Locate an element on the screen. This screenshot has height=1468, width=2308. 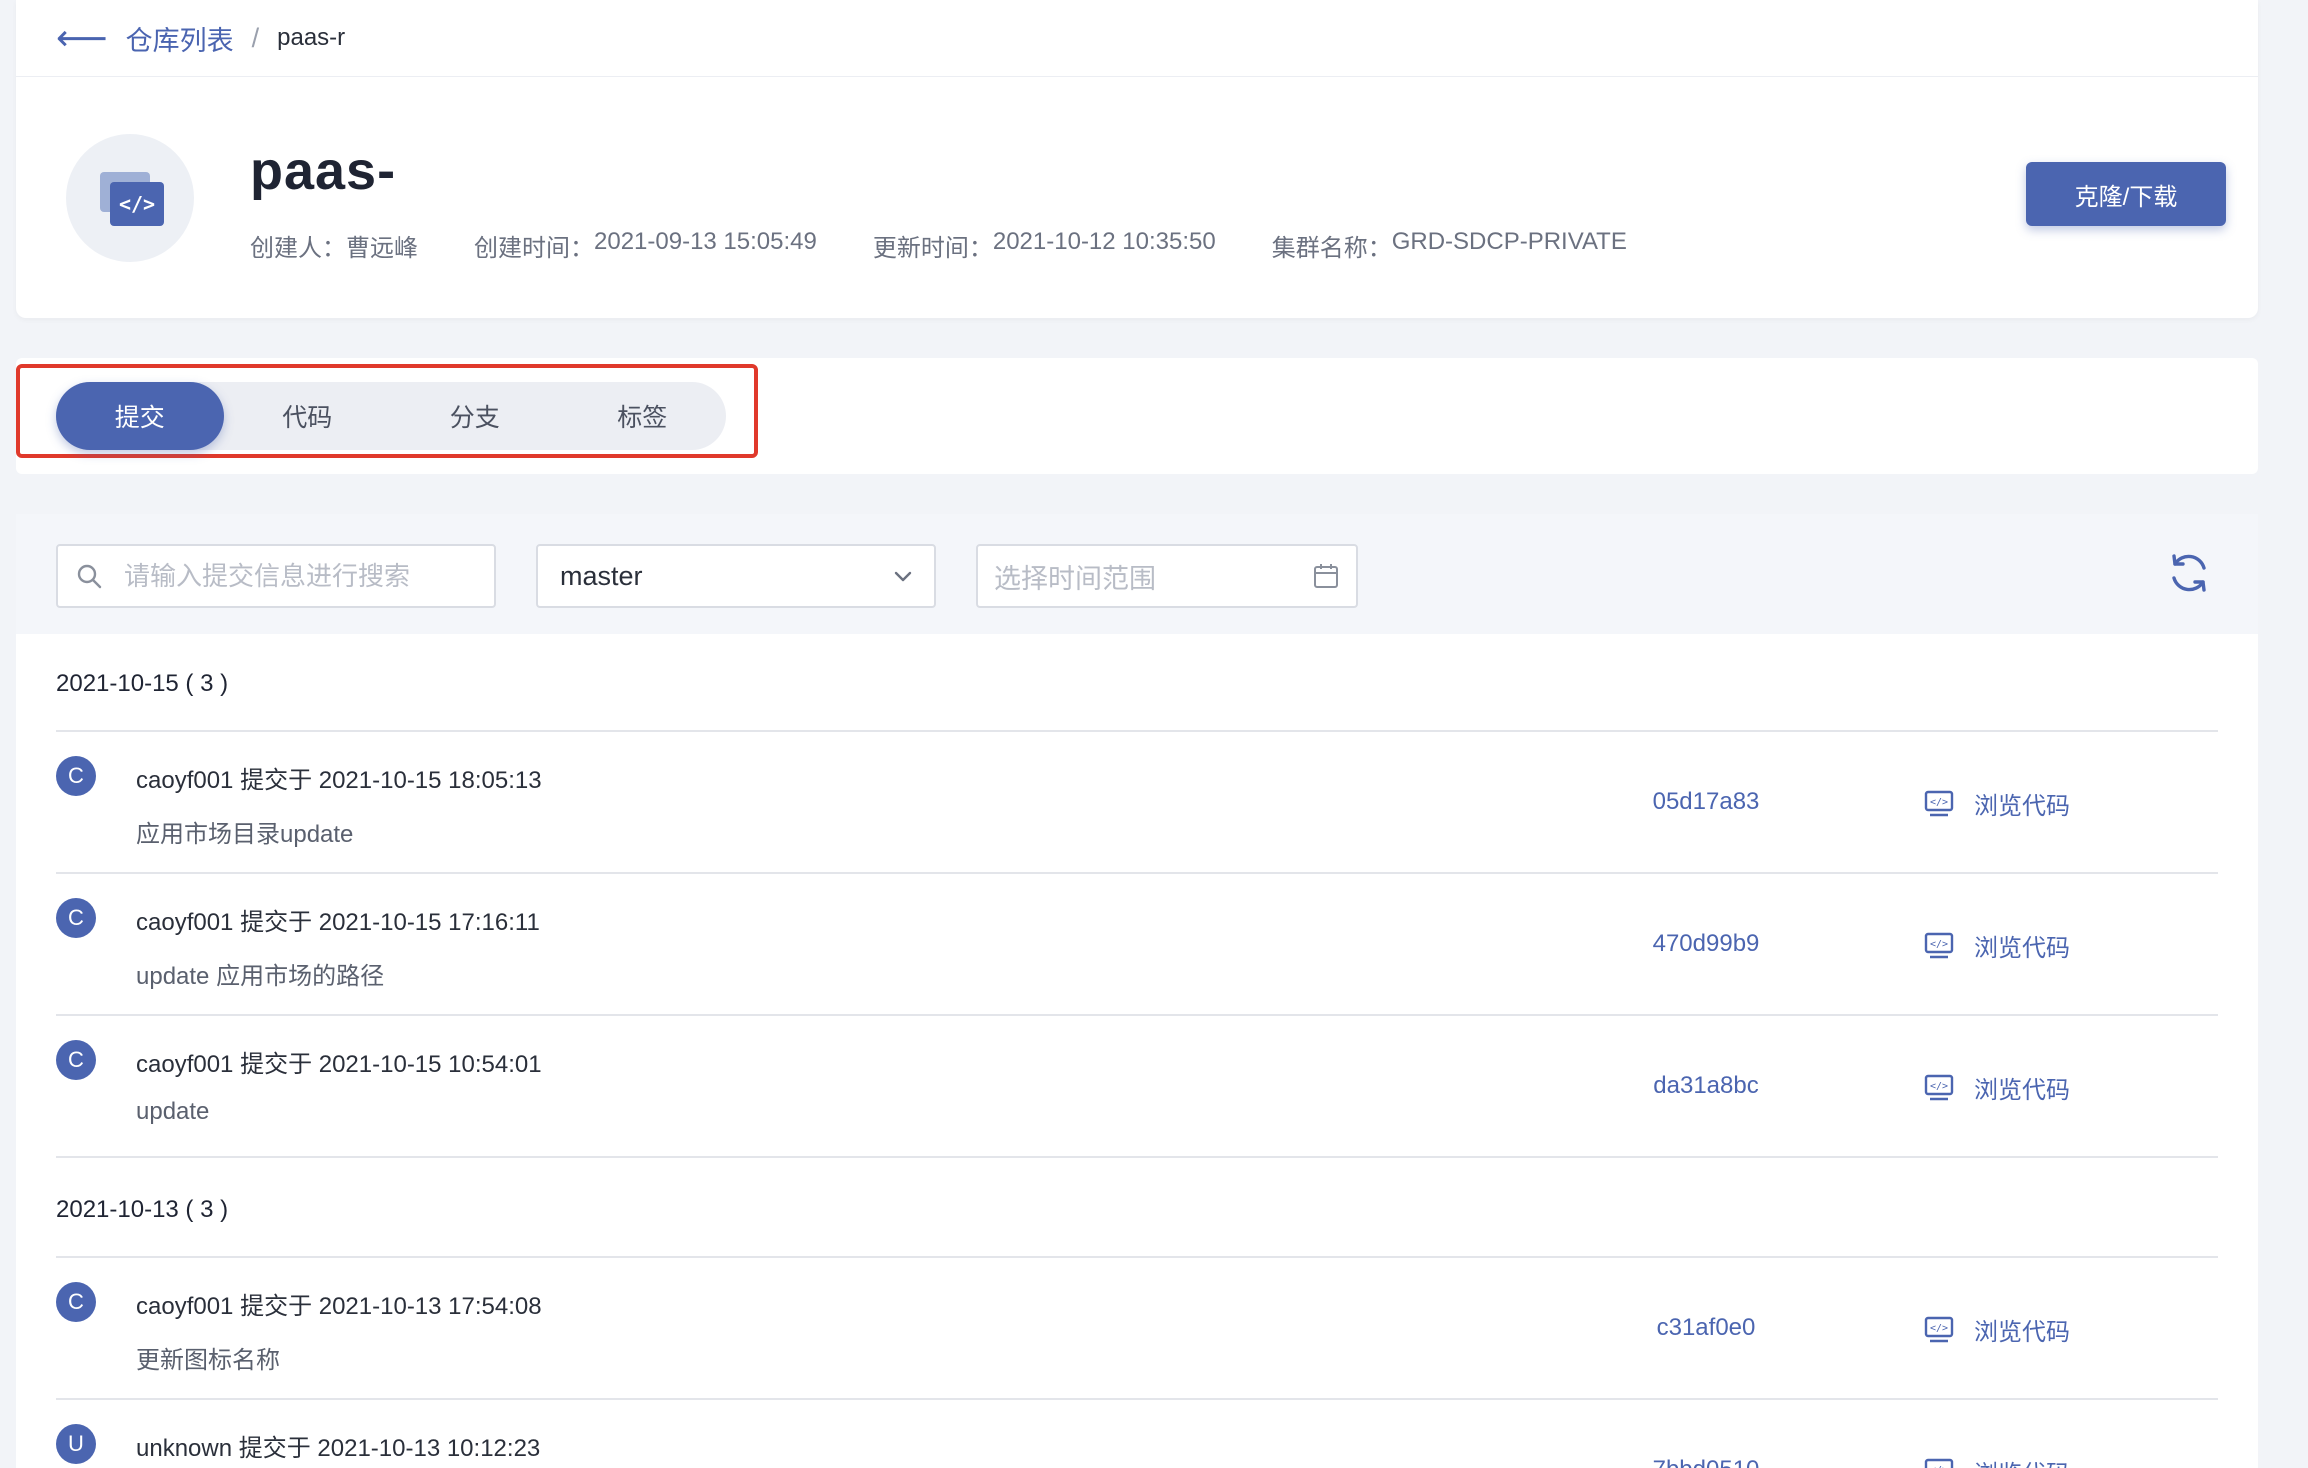
branch-select-value: master is located at coordinates (601, 575).